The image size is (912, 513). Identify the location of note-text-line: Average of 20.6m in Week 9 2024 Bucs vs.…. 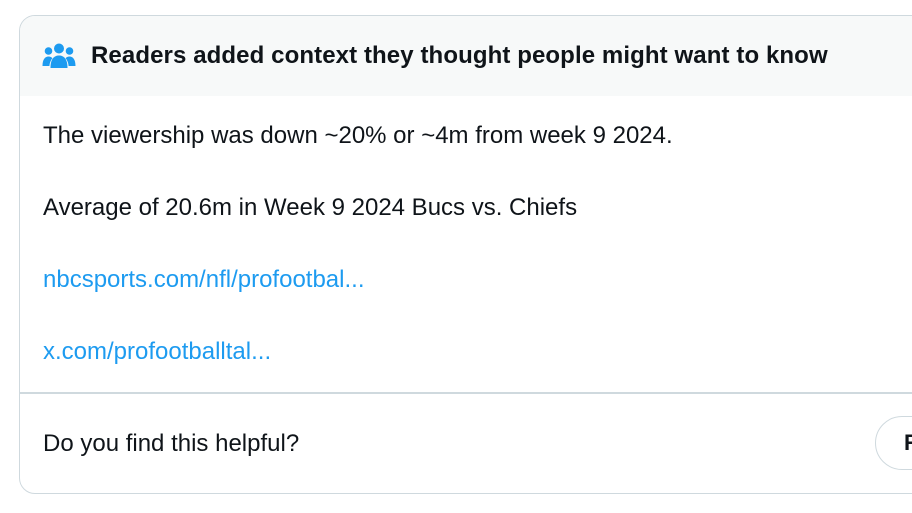
(310, 207).